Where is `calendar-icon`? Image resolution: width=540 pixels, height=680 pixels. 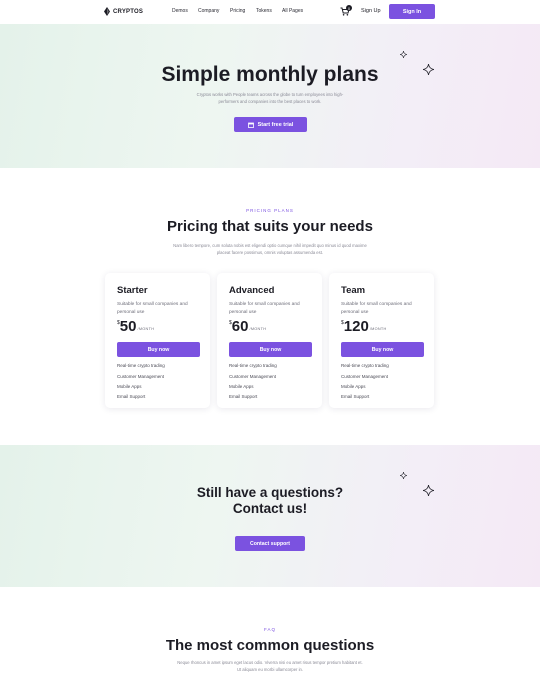
calendar-icon is located at coordinates (250, 125).